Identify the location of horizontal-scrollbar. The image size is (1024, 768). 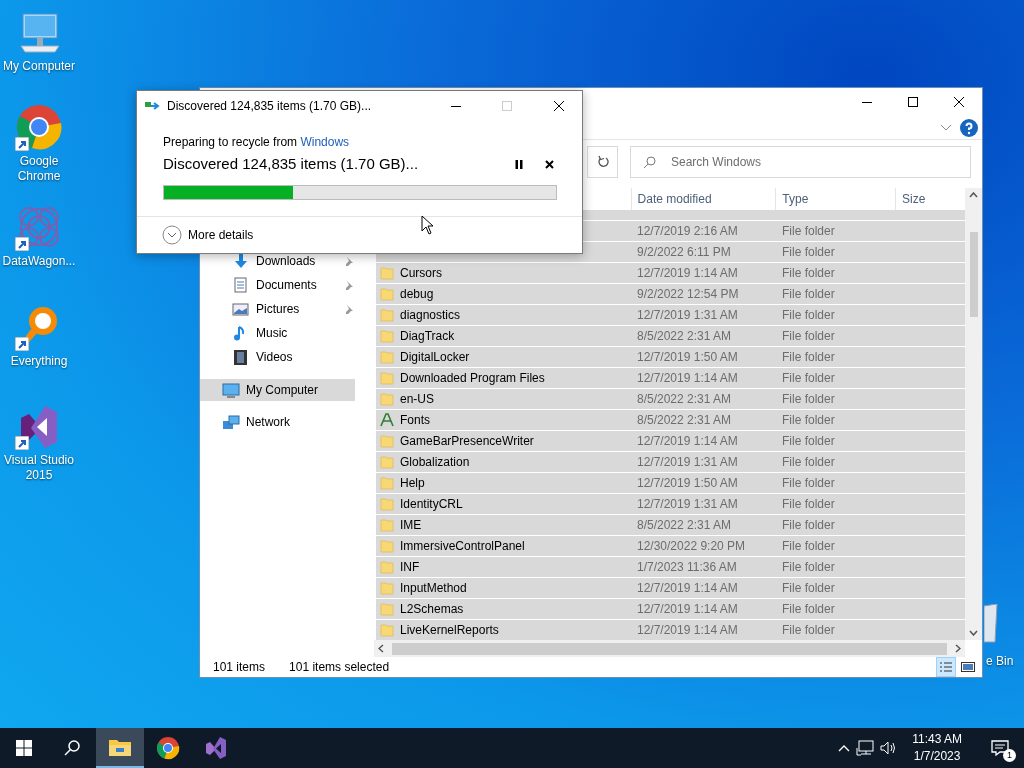
(669, 648).